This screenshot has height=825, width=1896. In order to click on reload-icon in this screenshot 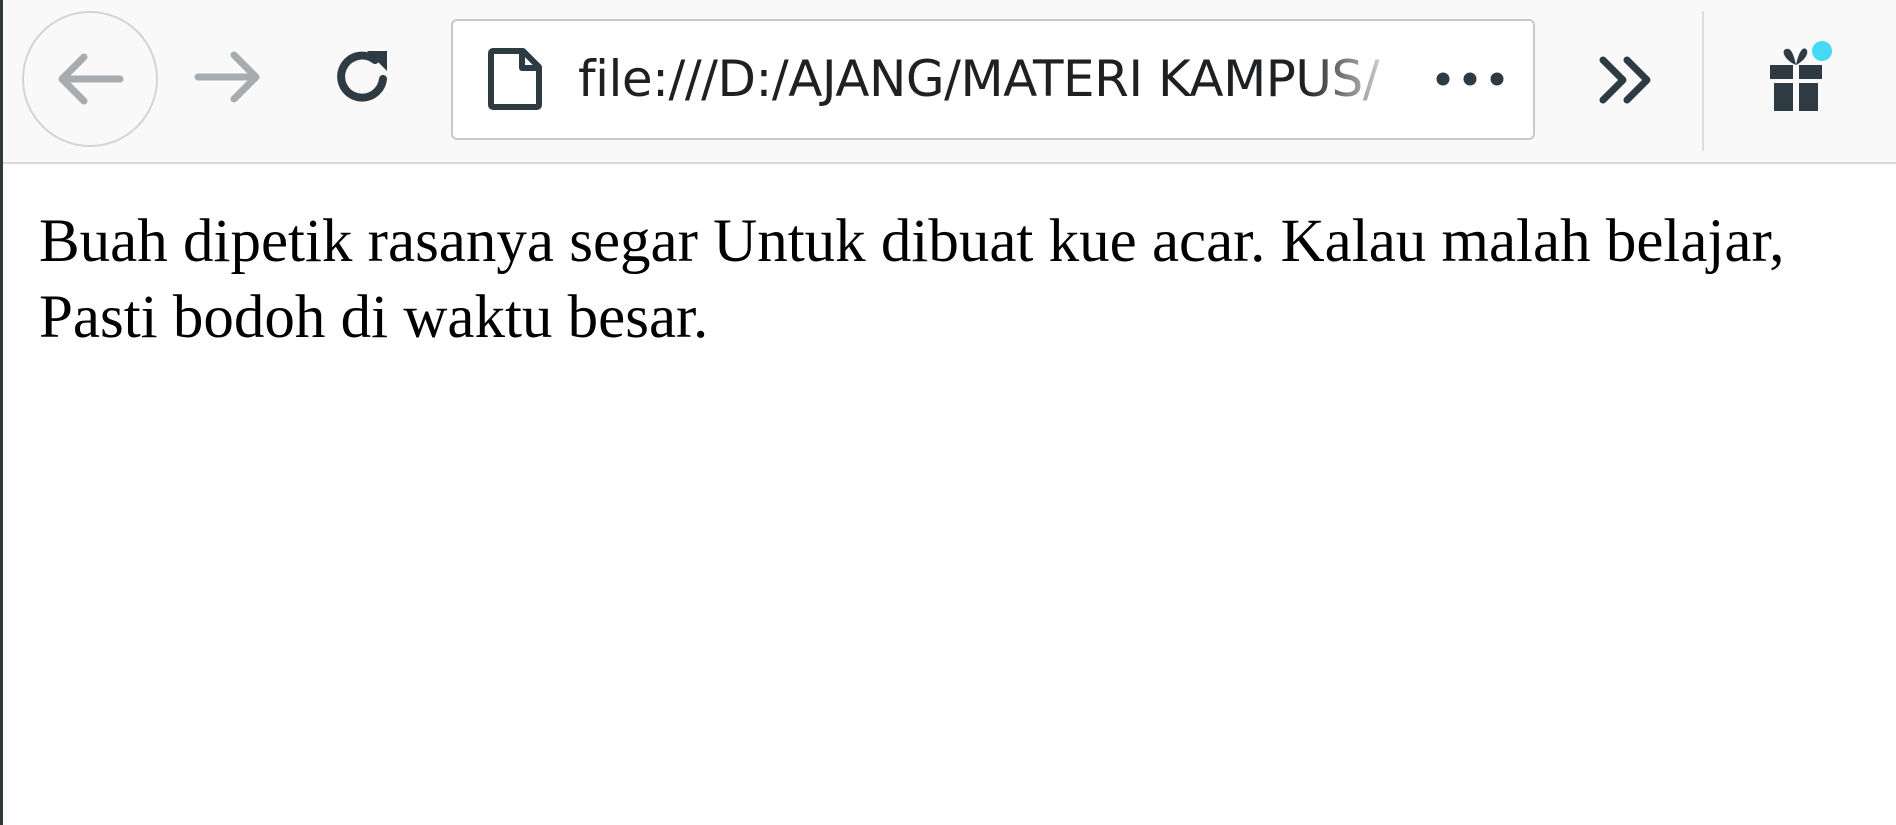, I will do `click(362, 76)`.